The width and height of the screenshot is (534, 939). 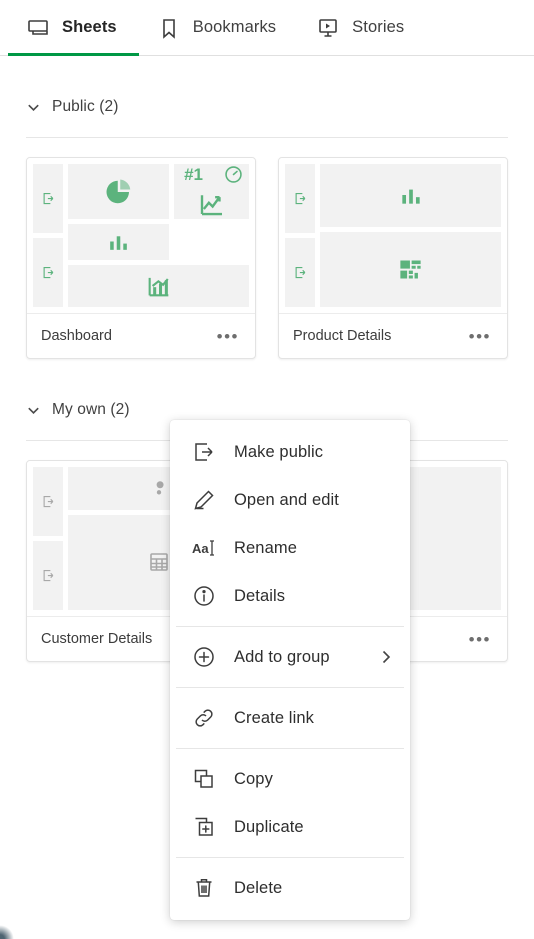 I want to click on treemap-icon, so click(x=410, y=269).